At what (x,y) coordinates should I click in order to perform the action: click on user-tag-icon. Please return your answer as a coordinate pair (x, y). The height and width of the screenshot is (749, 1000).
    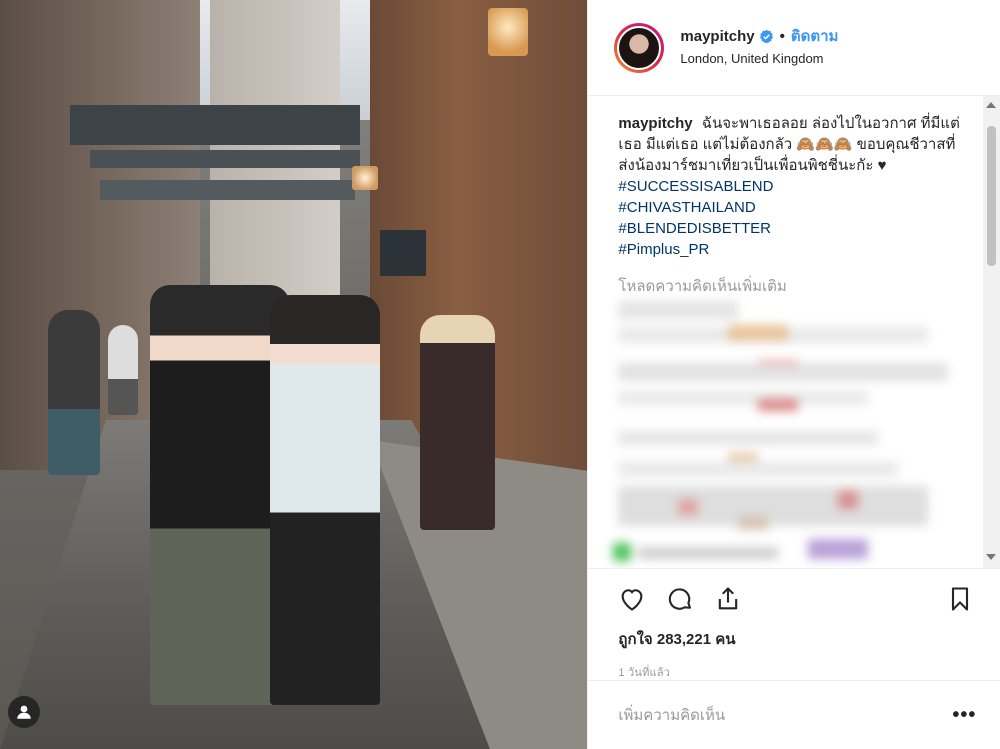
    Looking at the image, I should click on (24, 712).